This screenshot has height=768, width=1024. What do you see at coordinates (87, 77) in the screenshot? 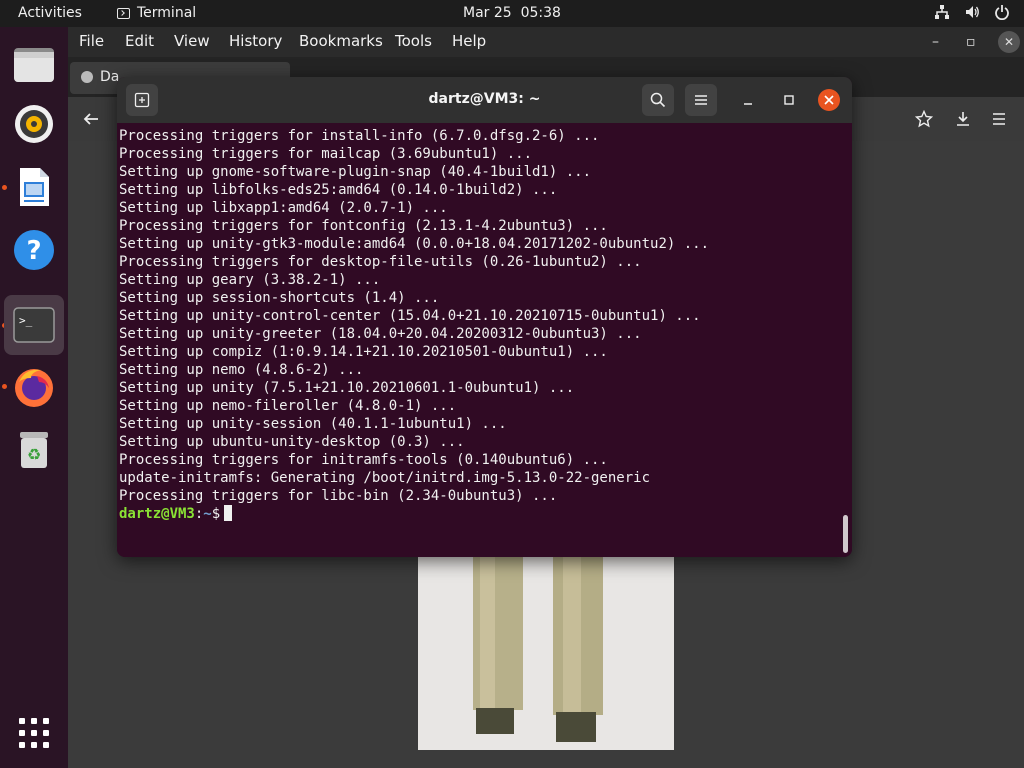
I see `tab-favicon-icon` at bounding box center [87, 77].